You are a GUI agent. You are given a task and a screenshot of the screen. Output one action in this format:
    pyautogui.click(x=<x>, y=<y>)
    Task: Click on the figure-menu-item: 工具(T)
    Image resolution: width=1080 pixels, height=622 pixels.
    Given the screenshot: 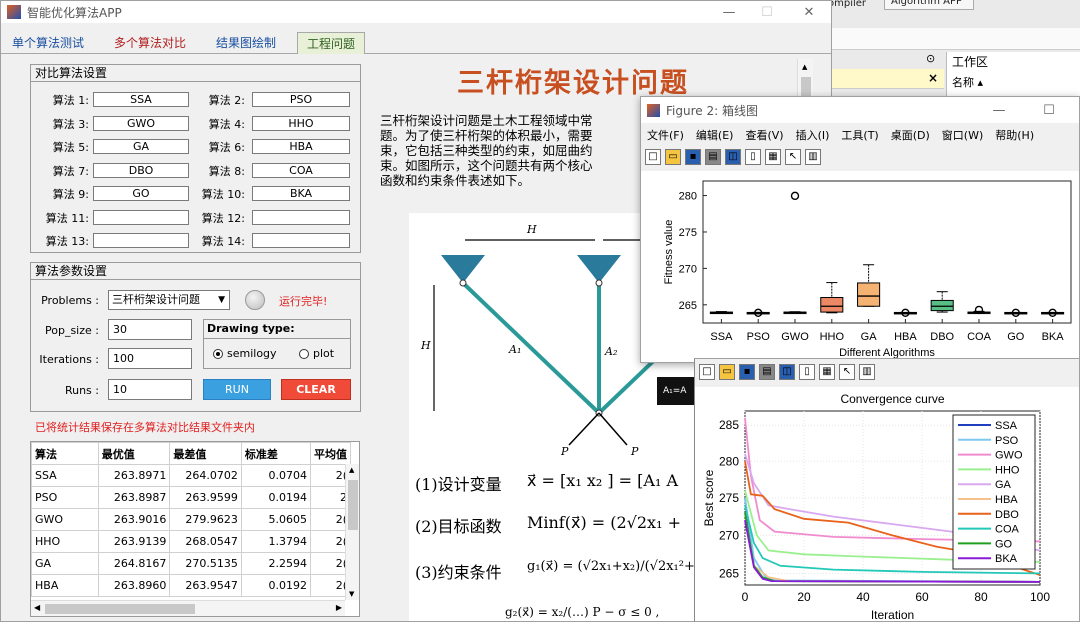 What is the action you would take?
    pyautogui.click(x=859, y=135)
    